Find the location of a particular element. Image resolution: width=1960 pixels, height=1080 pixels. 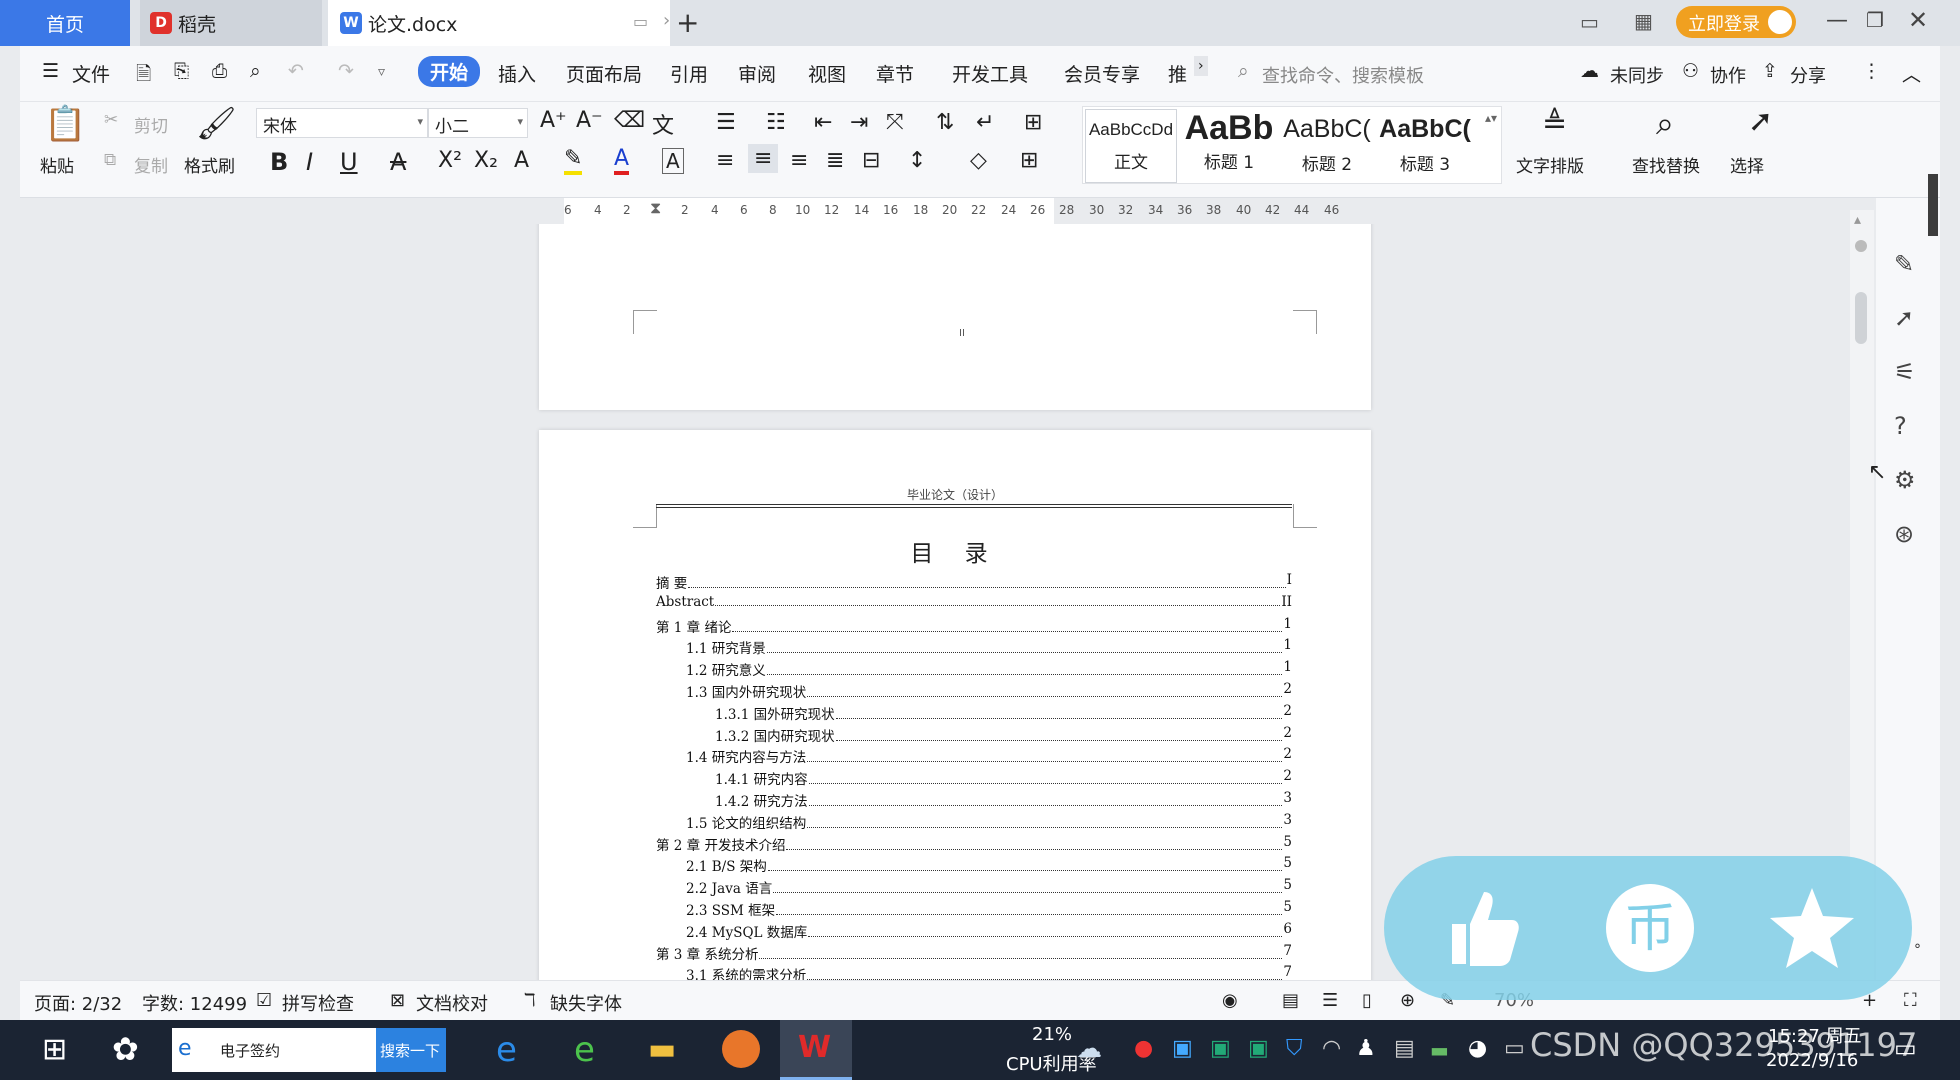

toc-entry: 1.4.1 研究内容 2 is located at coordinates (1003, 778).